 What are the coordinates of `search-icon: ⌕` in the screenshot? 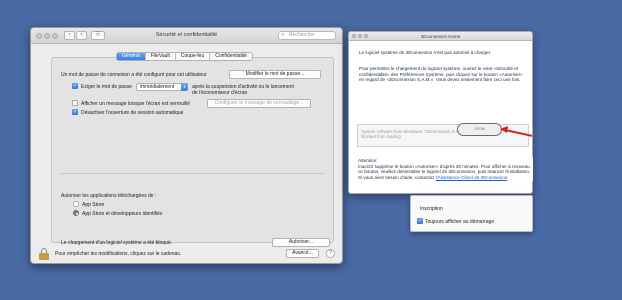 It's located at (283, 35).